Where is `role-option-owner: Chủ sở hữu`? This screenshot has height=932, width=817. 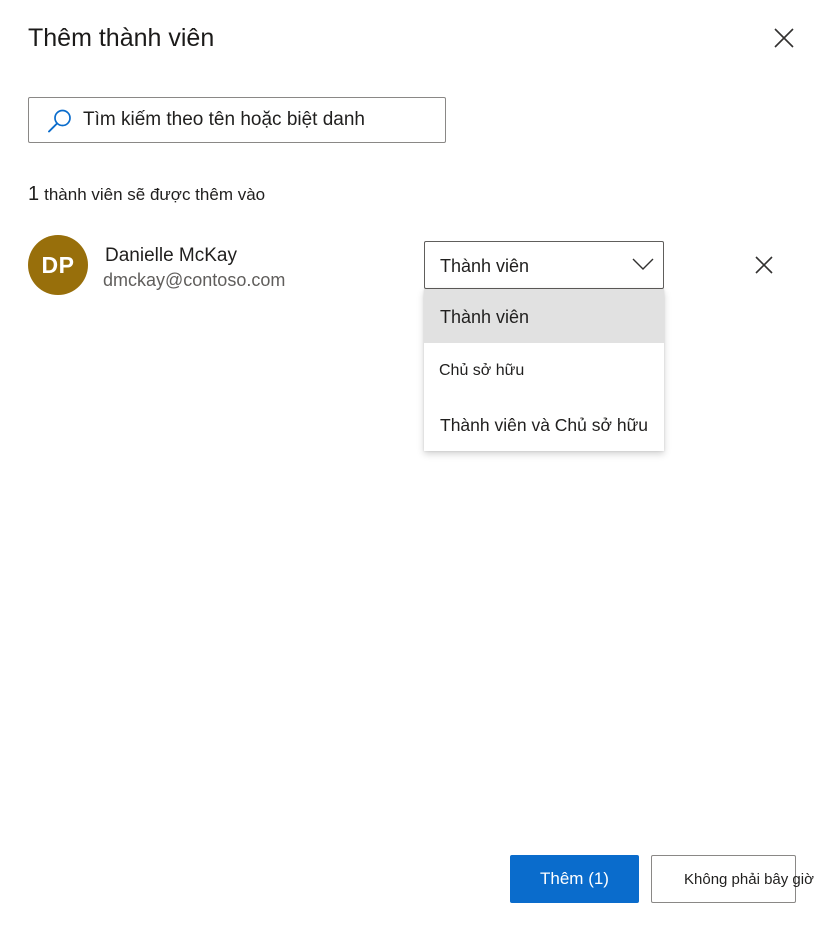
role-option-owner: Chủ sở hữu is located at coordinates (544, 370).